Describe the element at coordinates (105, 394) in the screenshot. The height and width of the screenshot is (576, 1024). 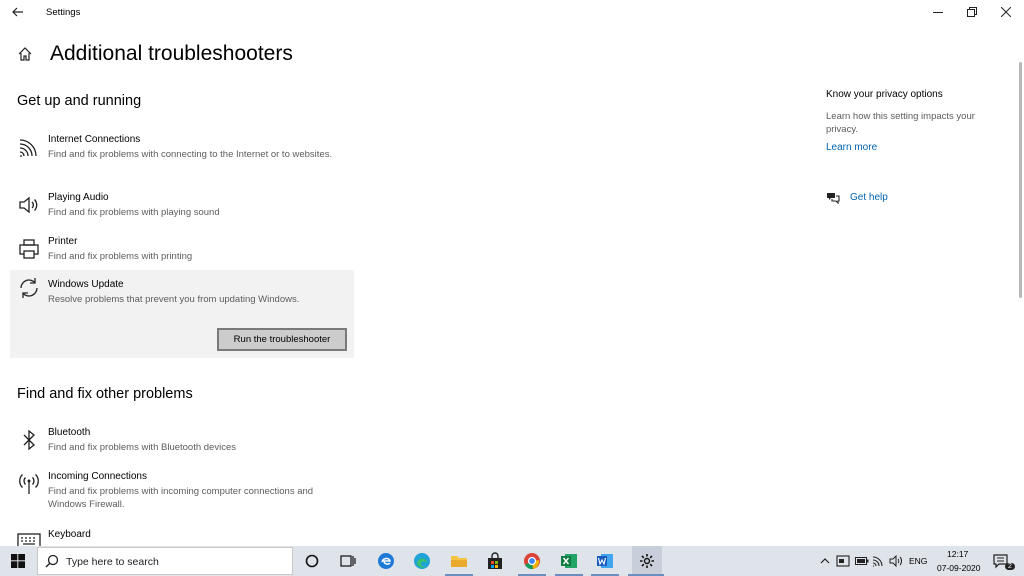
I see `section-title-find-and-fix-other-problems: Find and fix other problems` at that location.